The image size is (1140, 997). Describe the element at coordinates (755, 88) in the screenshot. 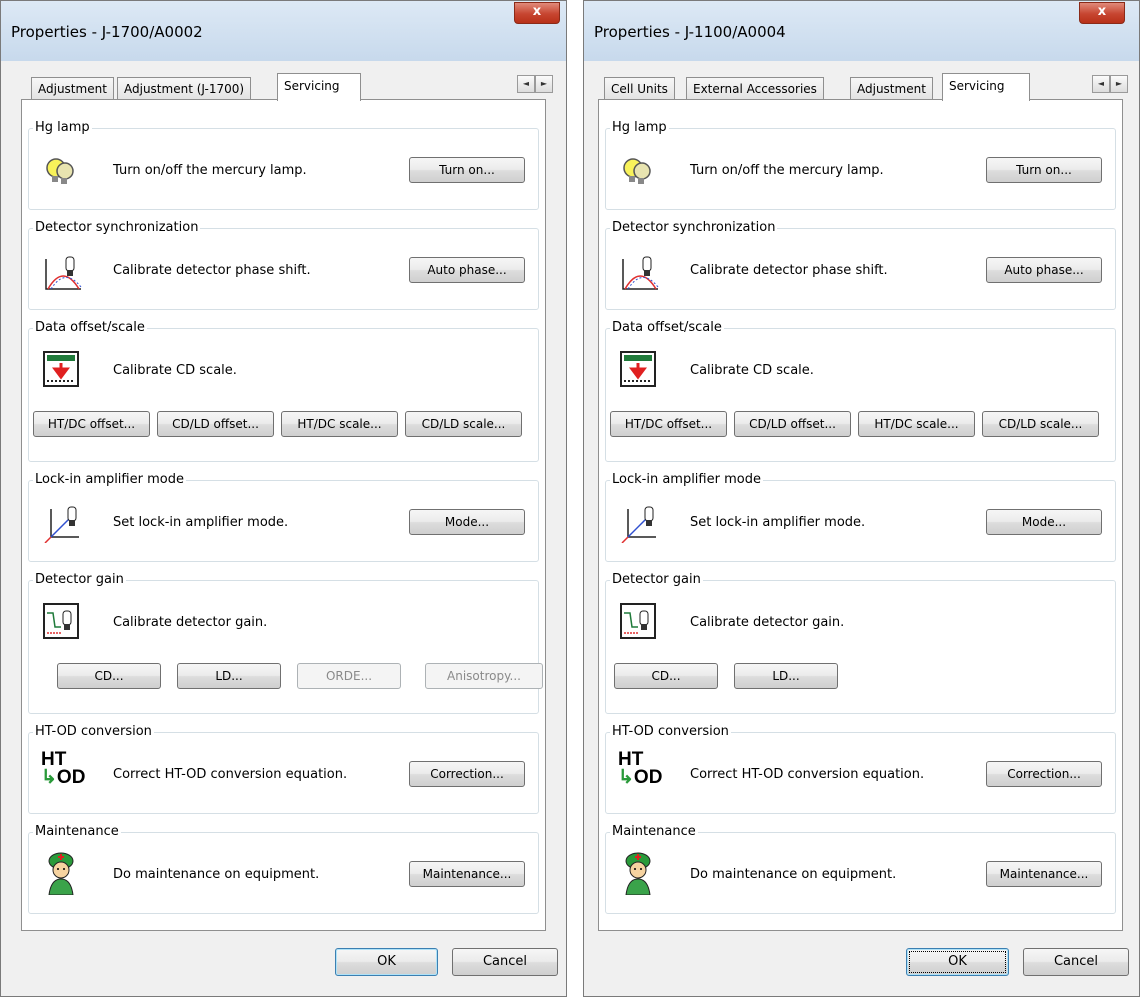

I see `tab-external-accessories: External Accessories` at that location.